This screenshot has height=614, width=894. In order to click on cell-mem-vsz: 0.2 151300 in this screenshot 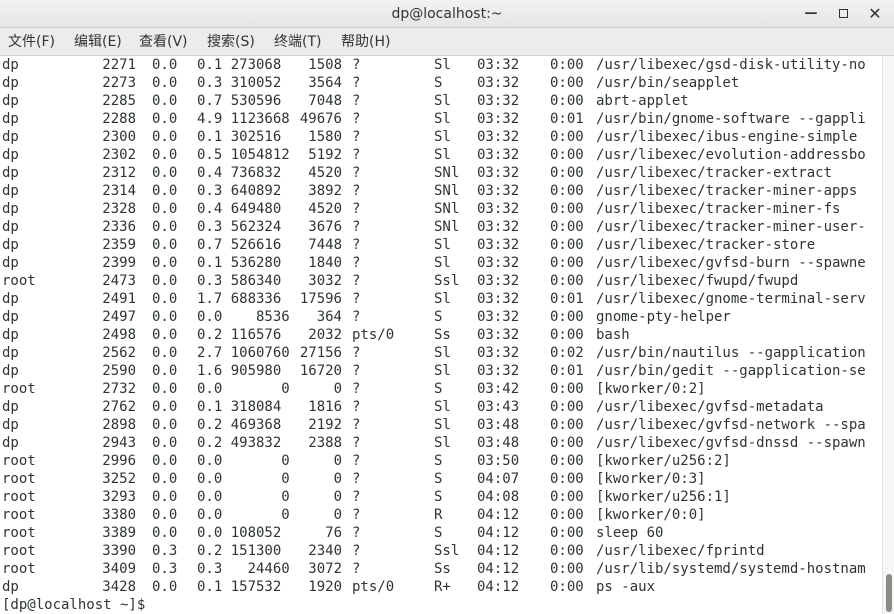, I will do `click(239, 551)`.